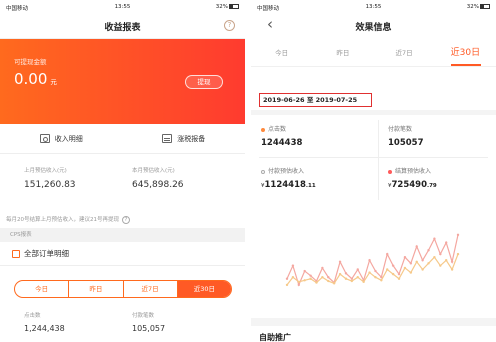  I want to click on period-today: 今日, so click(42, 289).